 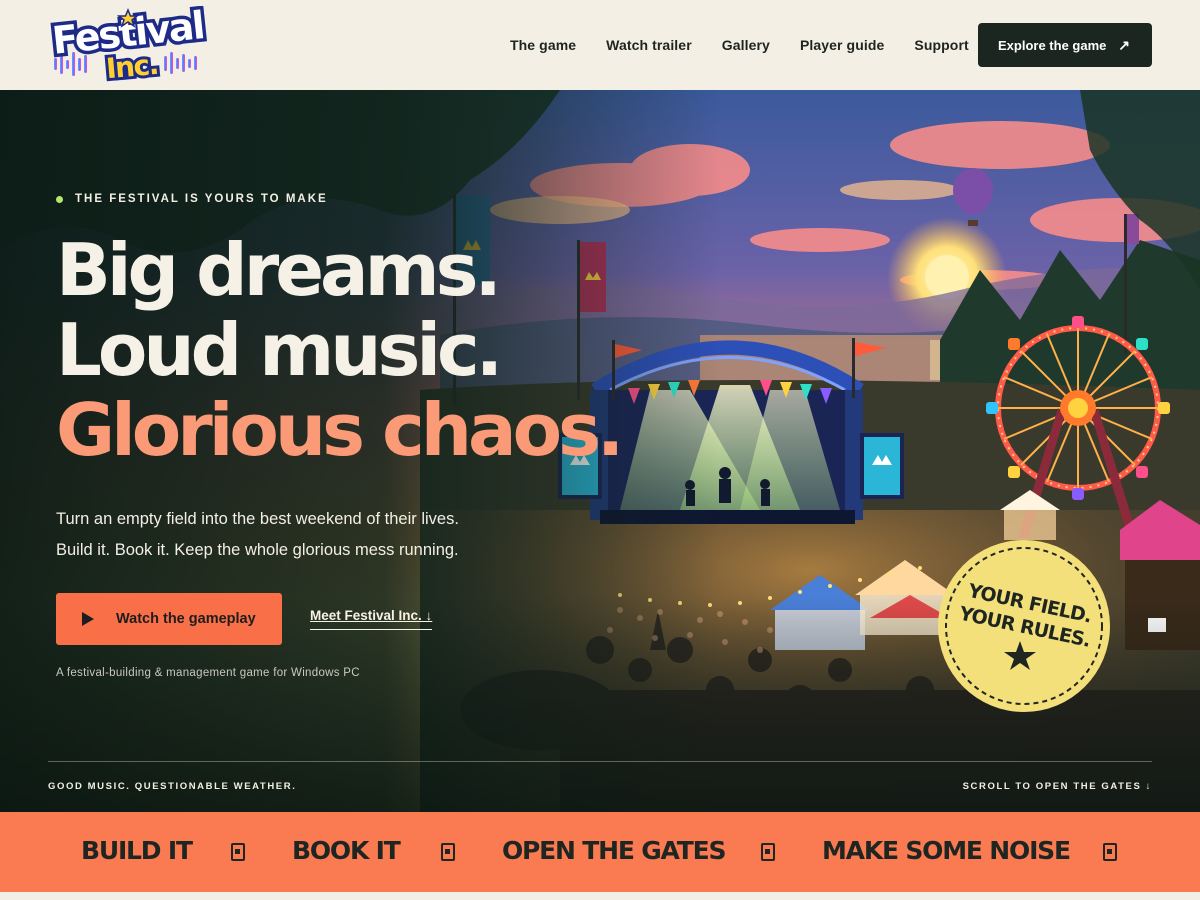 What do you see at coordinates (1052, 45) in the screenshot?
I see `explore-game-label: Explore the game` at bounding box center [1052, 45].